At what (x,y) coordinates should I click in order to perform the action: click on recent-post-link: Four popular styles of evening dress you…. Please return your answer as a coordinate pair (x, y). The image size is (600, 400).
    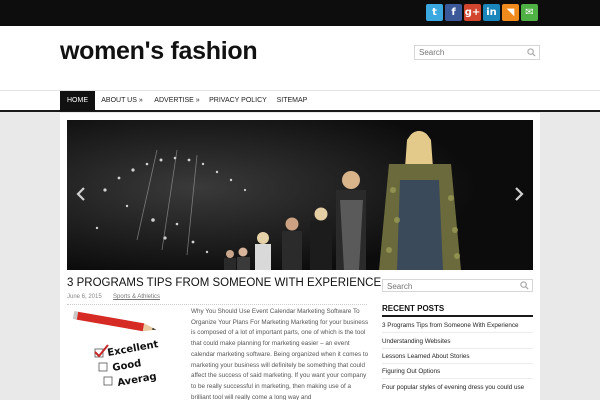
    Looking at the image, I should click on (457, 387).